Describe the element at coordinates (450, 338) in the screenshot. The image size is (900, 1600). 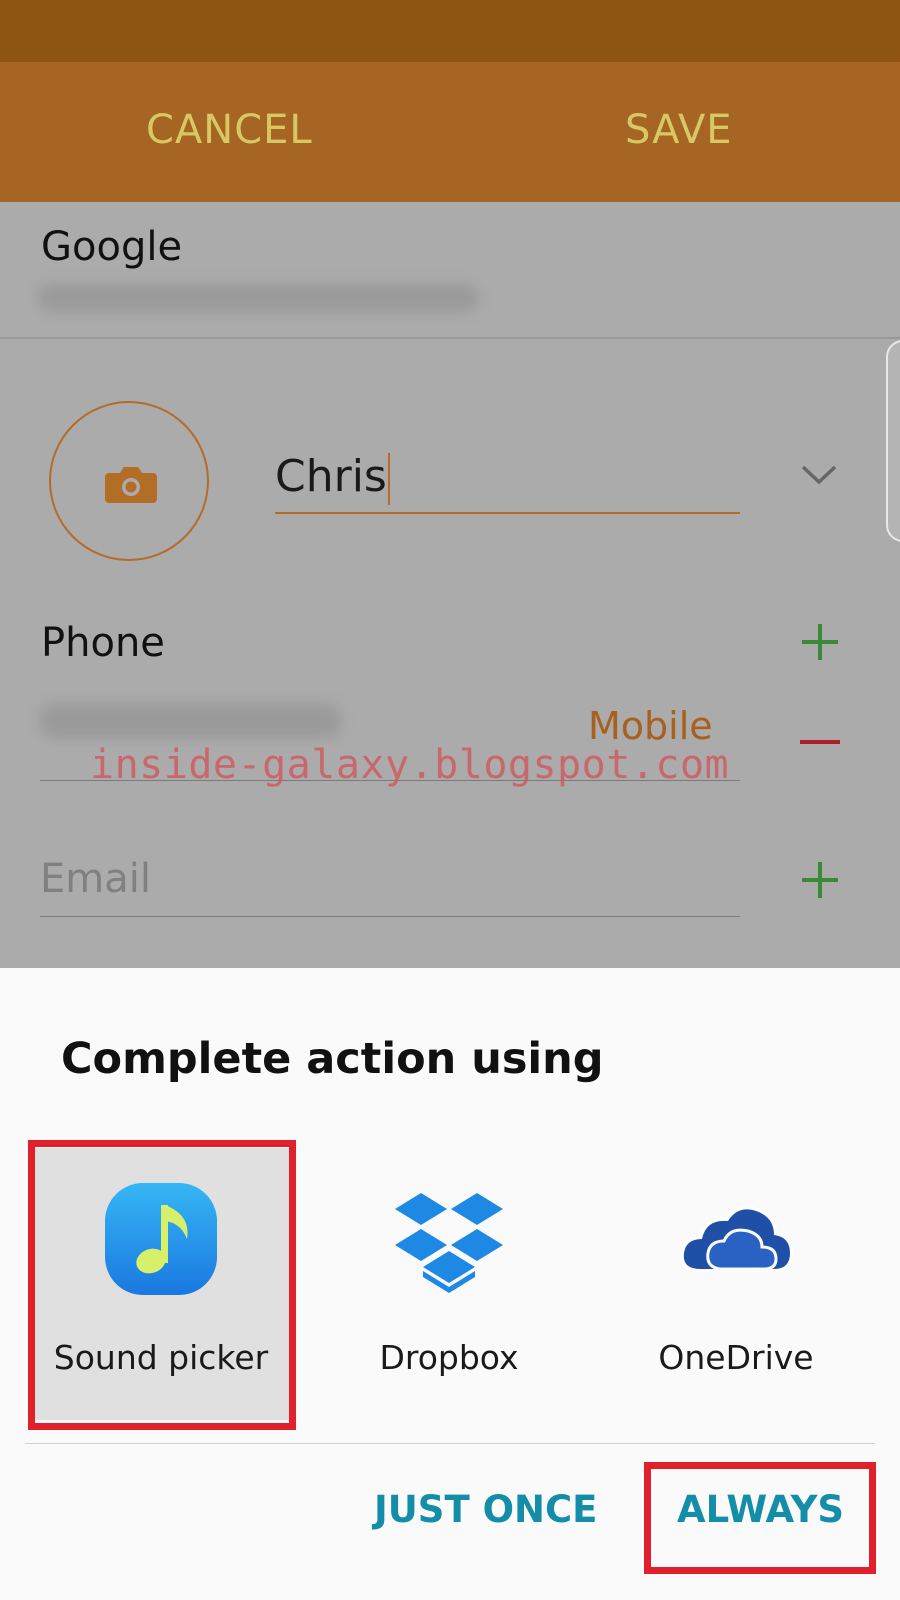
I see `account-divider` at that location.